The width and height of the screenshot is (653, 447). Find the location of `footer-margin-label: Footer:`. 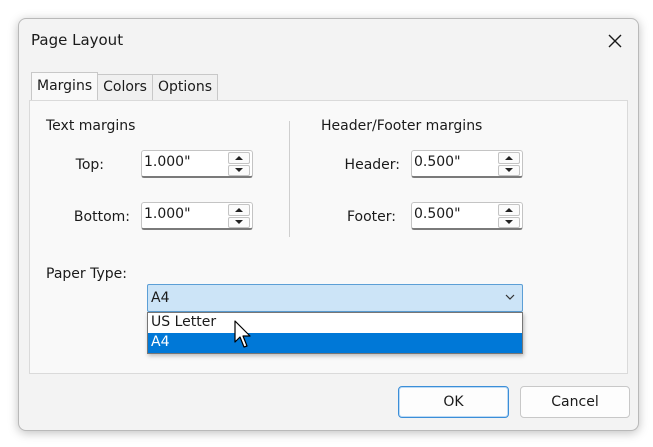

footer-margin-label: Footer: is located at coordinates (371, 217).